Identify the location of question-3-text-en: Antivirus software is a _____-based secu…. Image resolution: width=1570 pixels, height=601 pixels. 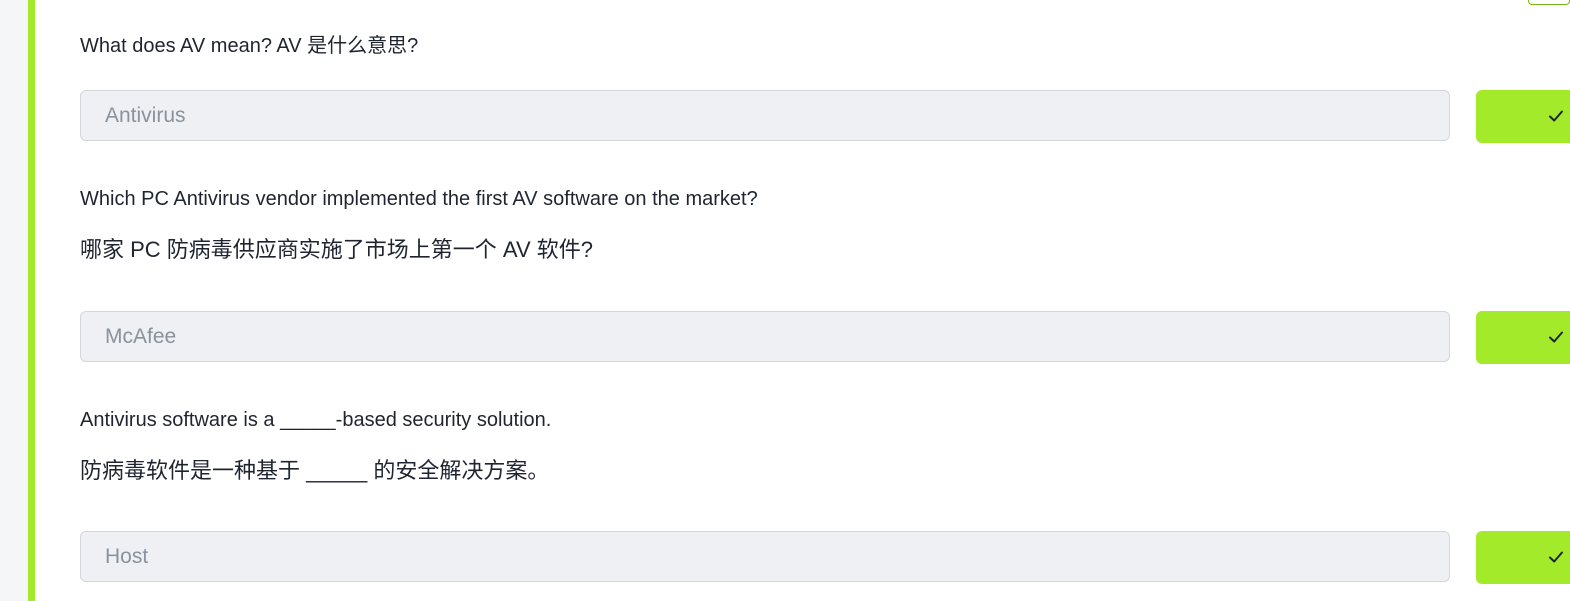
(316, 420).